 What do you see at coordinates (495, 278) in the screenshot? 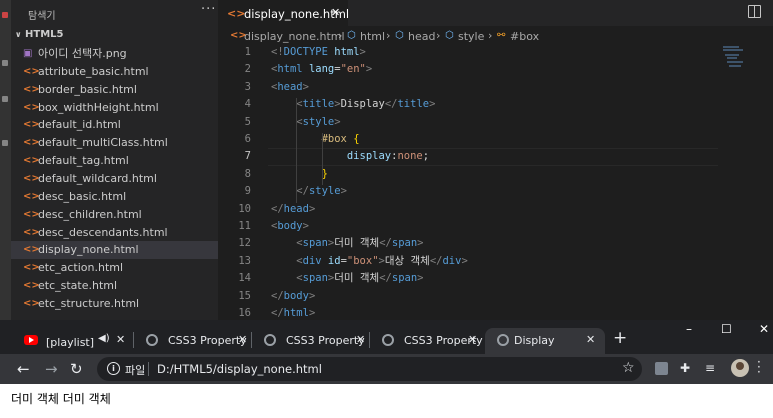
I see `code-line: 14 <span>더미 객체</span>` at bounding box center [495, 278].